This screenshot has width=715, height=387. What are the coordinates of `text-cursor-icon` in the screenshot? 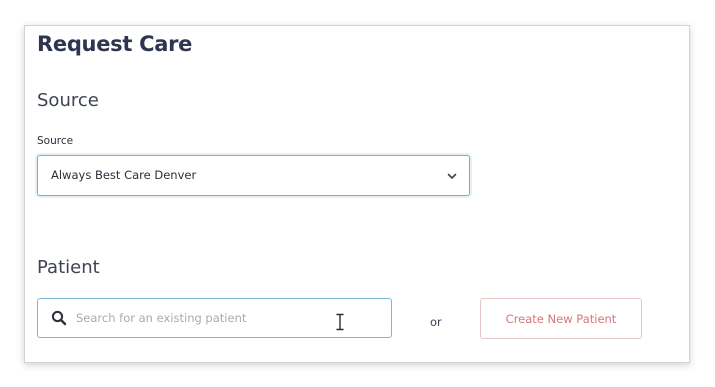 It's located at (340, 322).